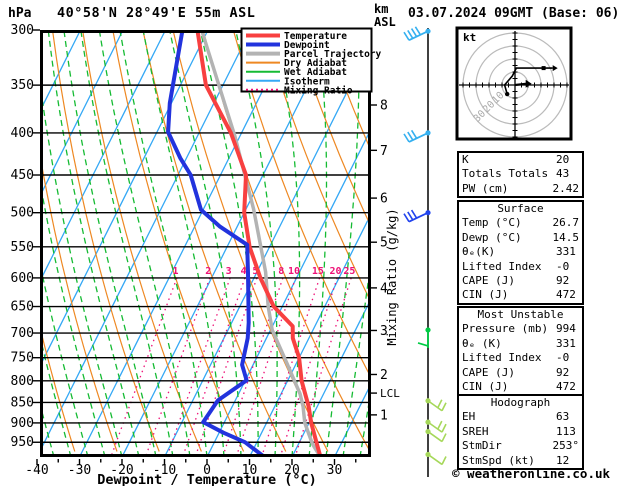 This screenshot has width=629, height=486. What do you see at coordinates (335, 271) in the screenshot?
I see `mixing-ratio-label: 20` at bounding box center [335, 271].